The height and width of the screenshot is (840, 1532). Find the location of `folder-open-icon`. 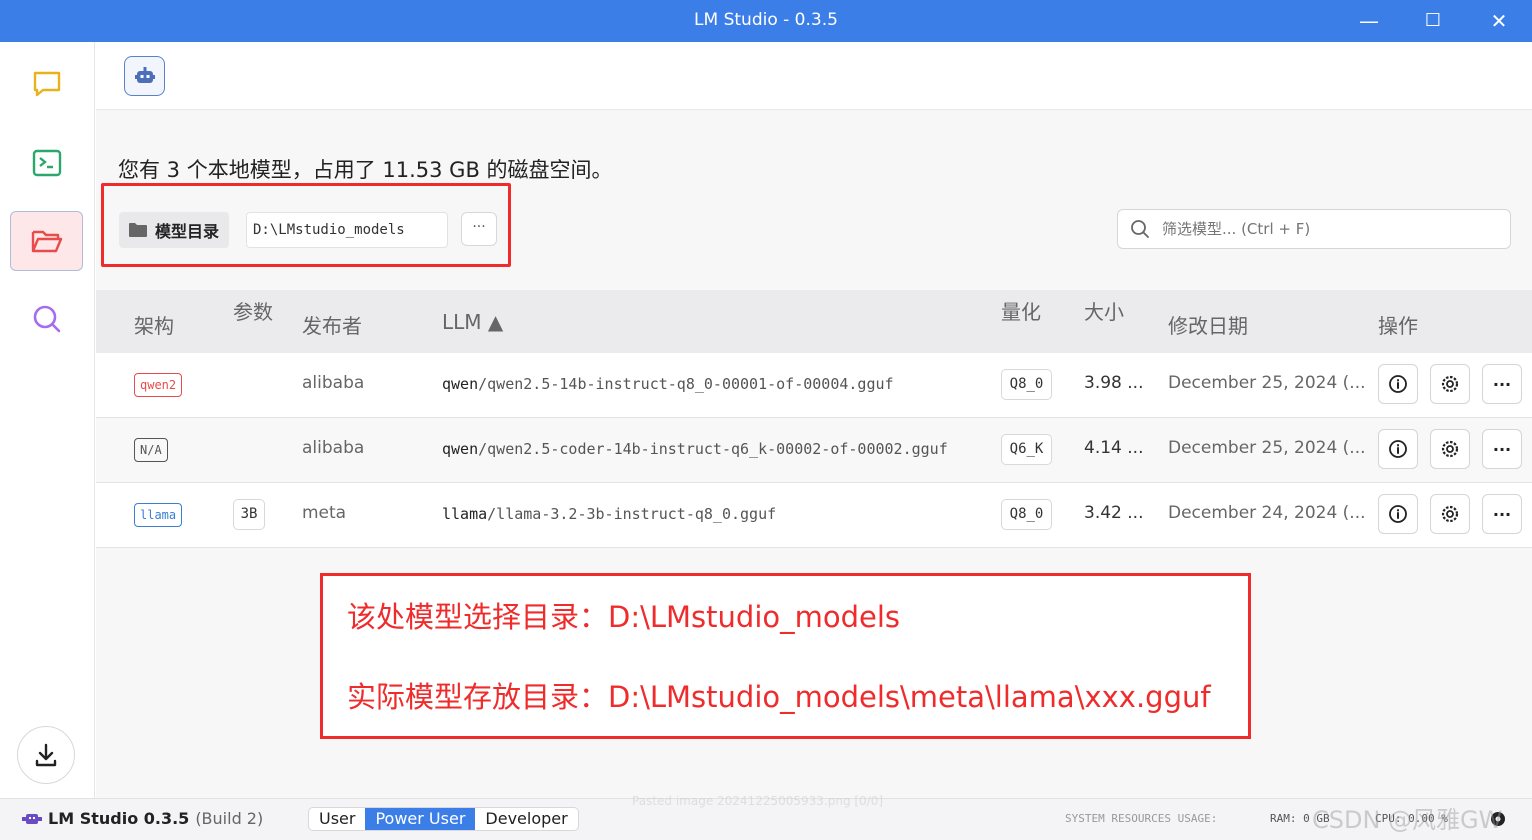

folder-open-icon is located at coordinates (46, 241).